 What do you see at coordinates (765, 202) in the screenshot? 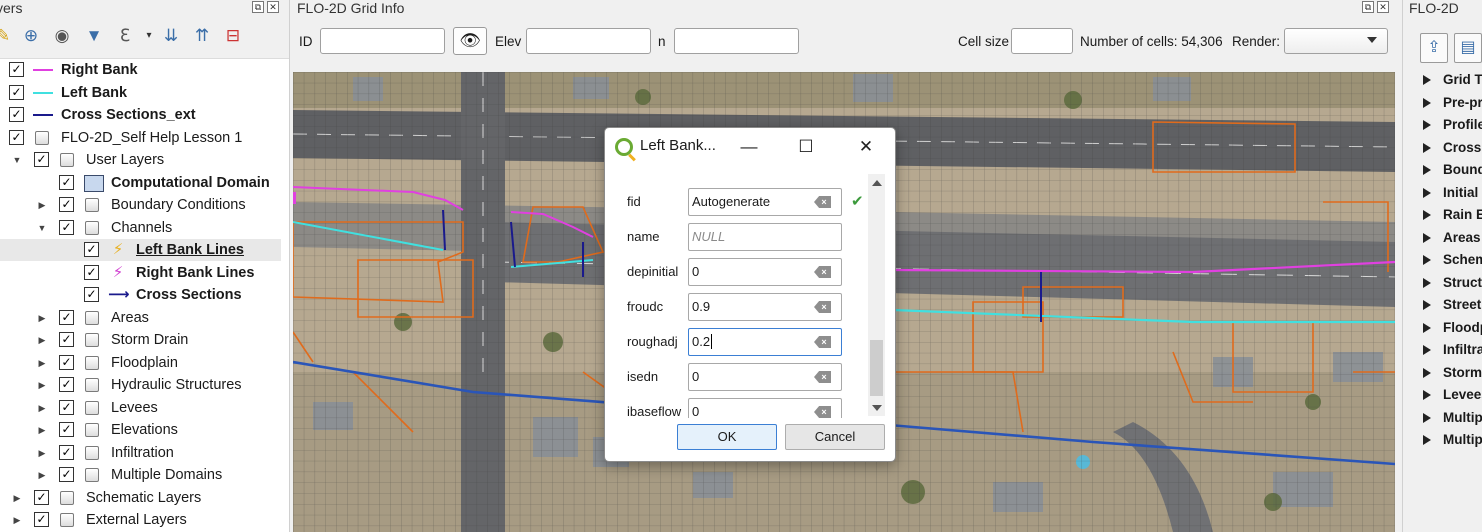
I see `fid-input: Autogenerate ×` at bounding box center [765, 202].